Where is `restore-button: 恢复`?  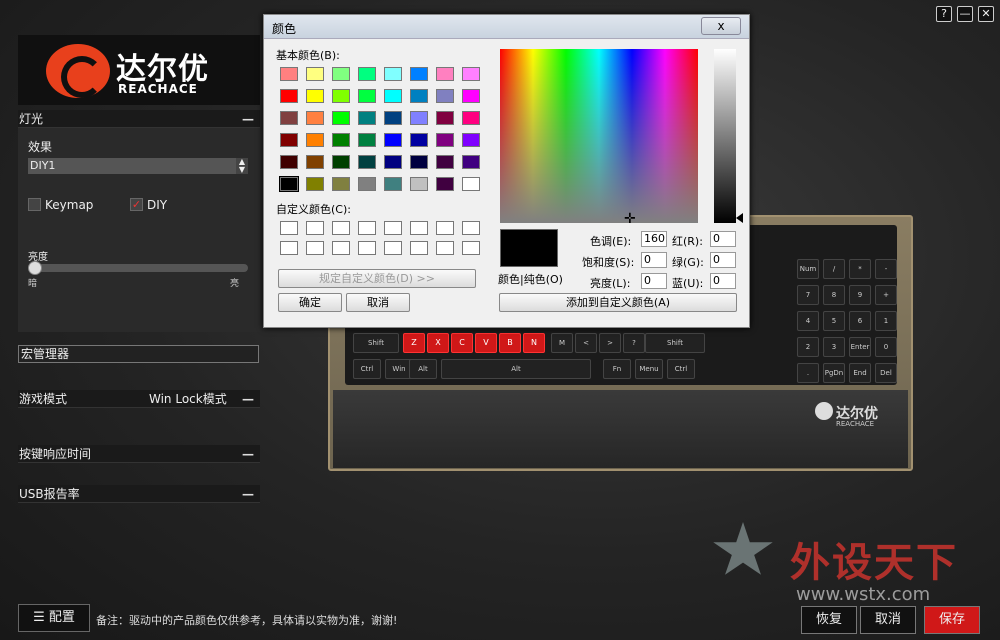 restore-button: 恢复 is located at coordinates (829, 620).